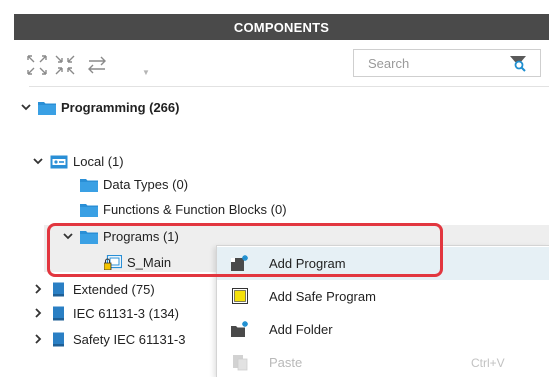 This screenshot has width=549, height=377. Describe the element at coordinates (195, 209) in the screenshot. I see `tree-node-label: Functions & Function Blocks (0)` at that location.